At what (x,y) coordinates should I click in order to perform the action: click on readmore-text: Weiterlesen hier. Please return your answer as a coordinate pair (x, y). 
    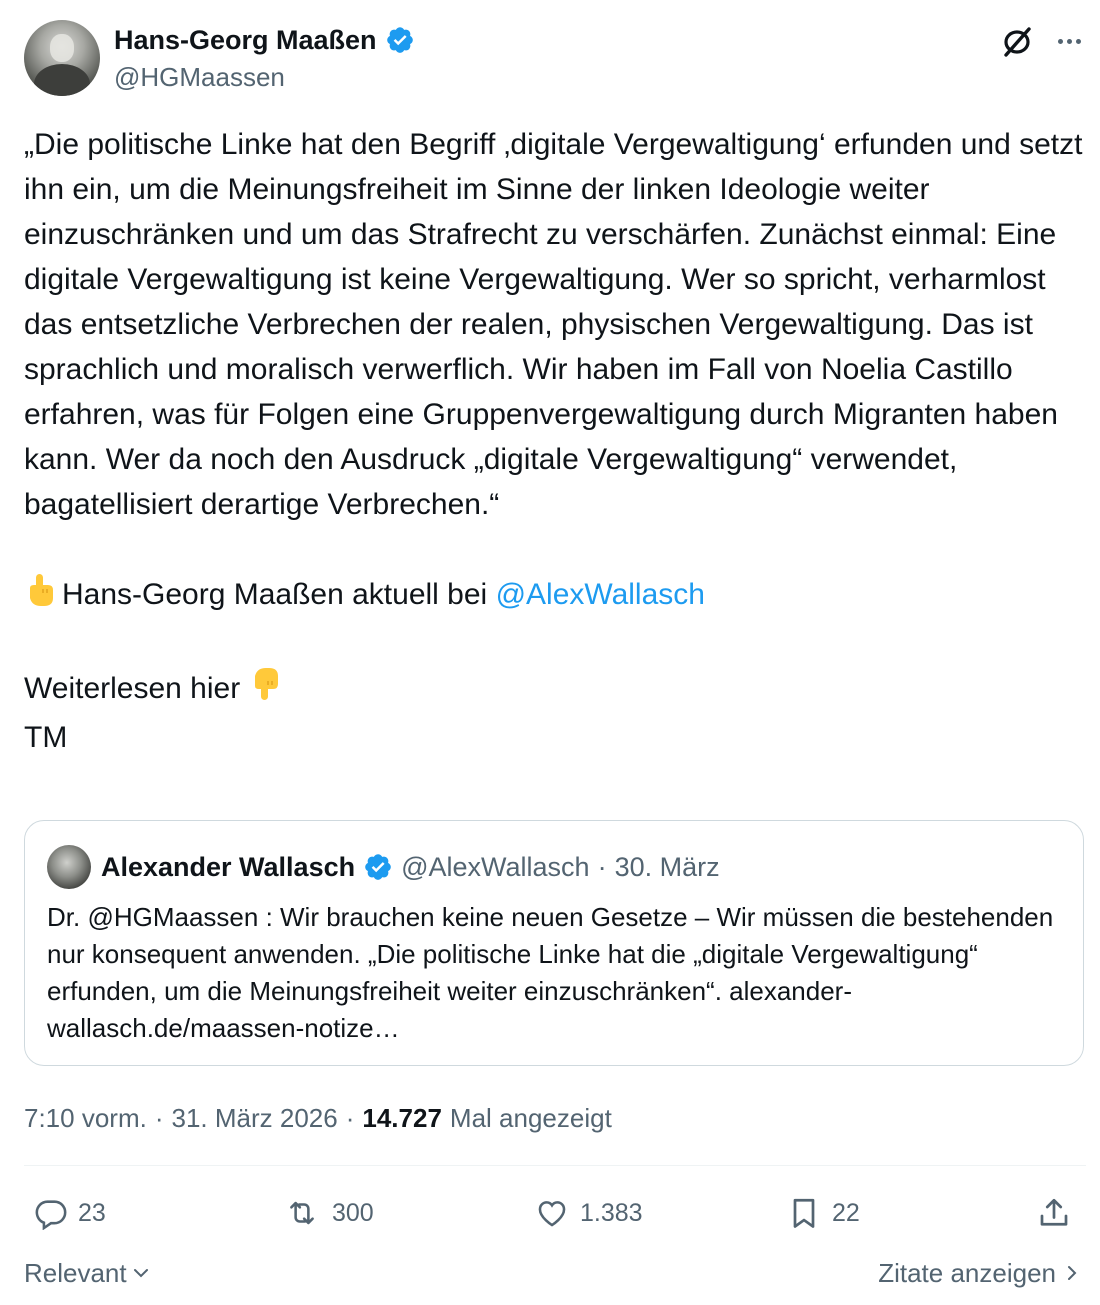
    Looking at the image, I should click on (132, 688).